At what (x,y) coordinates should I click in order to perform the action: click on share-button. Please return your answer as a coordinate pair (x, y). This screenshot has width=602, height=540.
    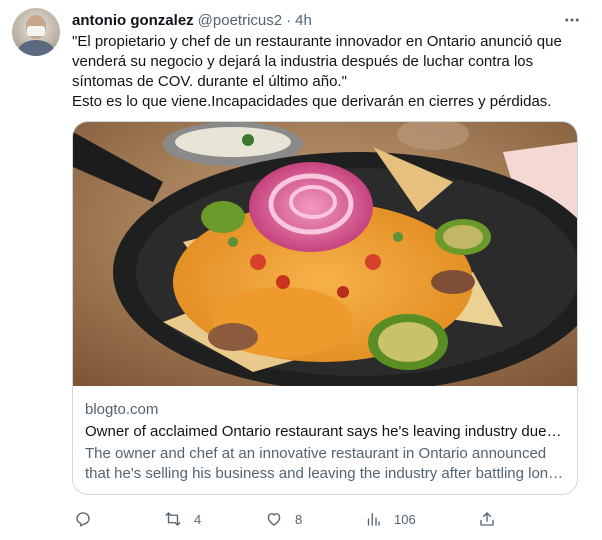
    Looking at the image, I should click on (487, 519).